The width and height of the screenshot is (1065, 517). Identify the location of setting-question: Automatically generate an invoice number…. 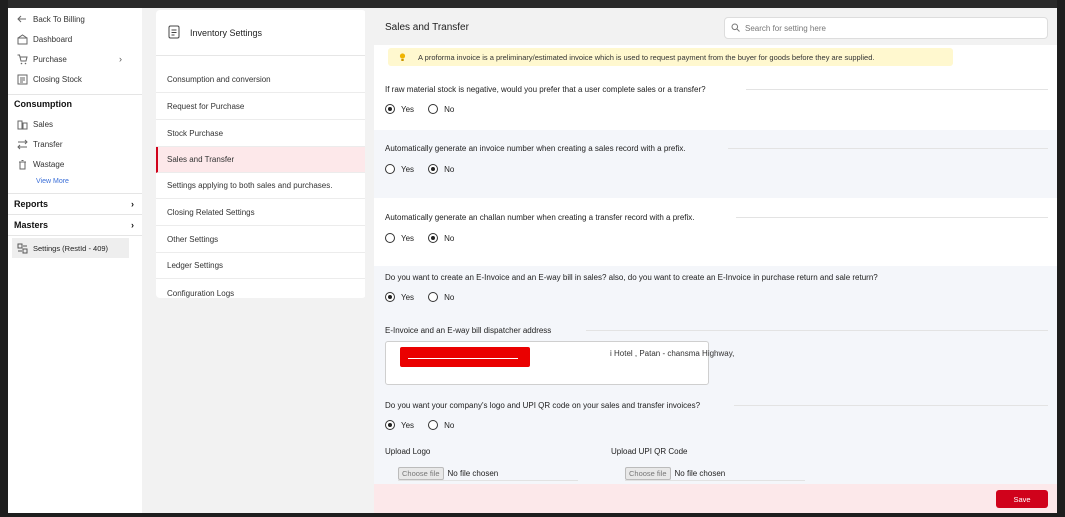
(535, 148).